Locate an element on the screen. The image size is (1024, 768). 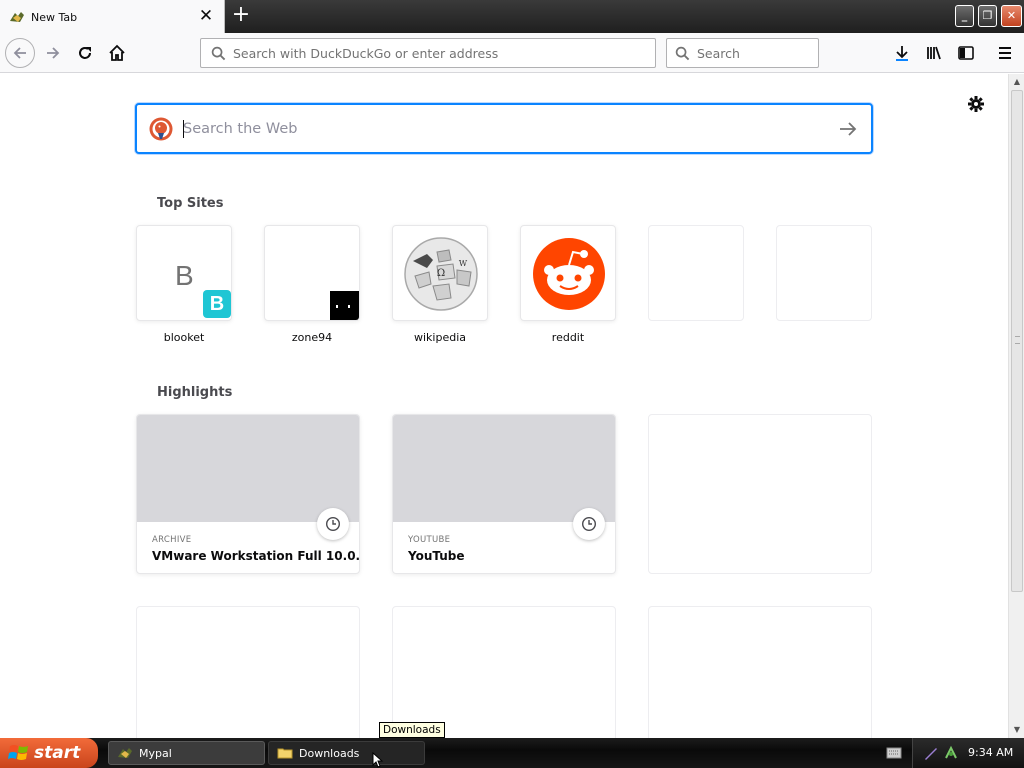
forward-button is located at coordinates (53, 53).